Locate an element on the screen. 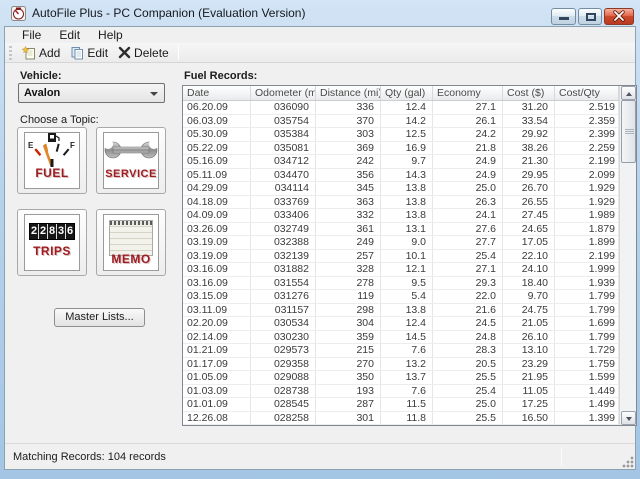  column-header: Cost/Qty is located at coordinates (587, 93).